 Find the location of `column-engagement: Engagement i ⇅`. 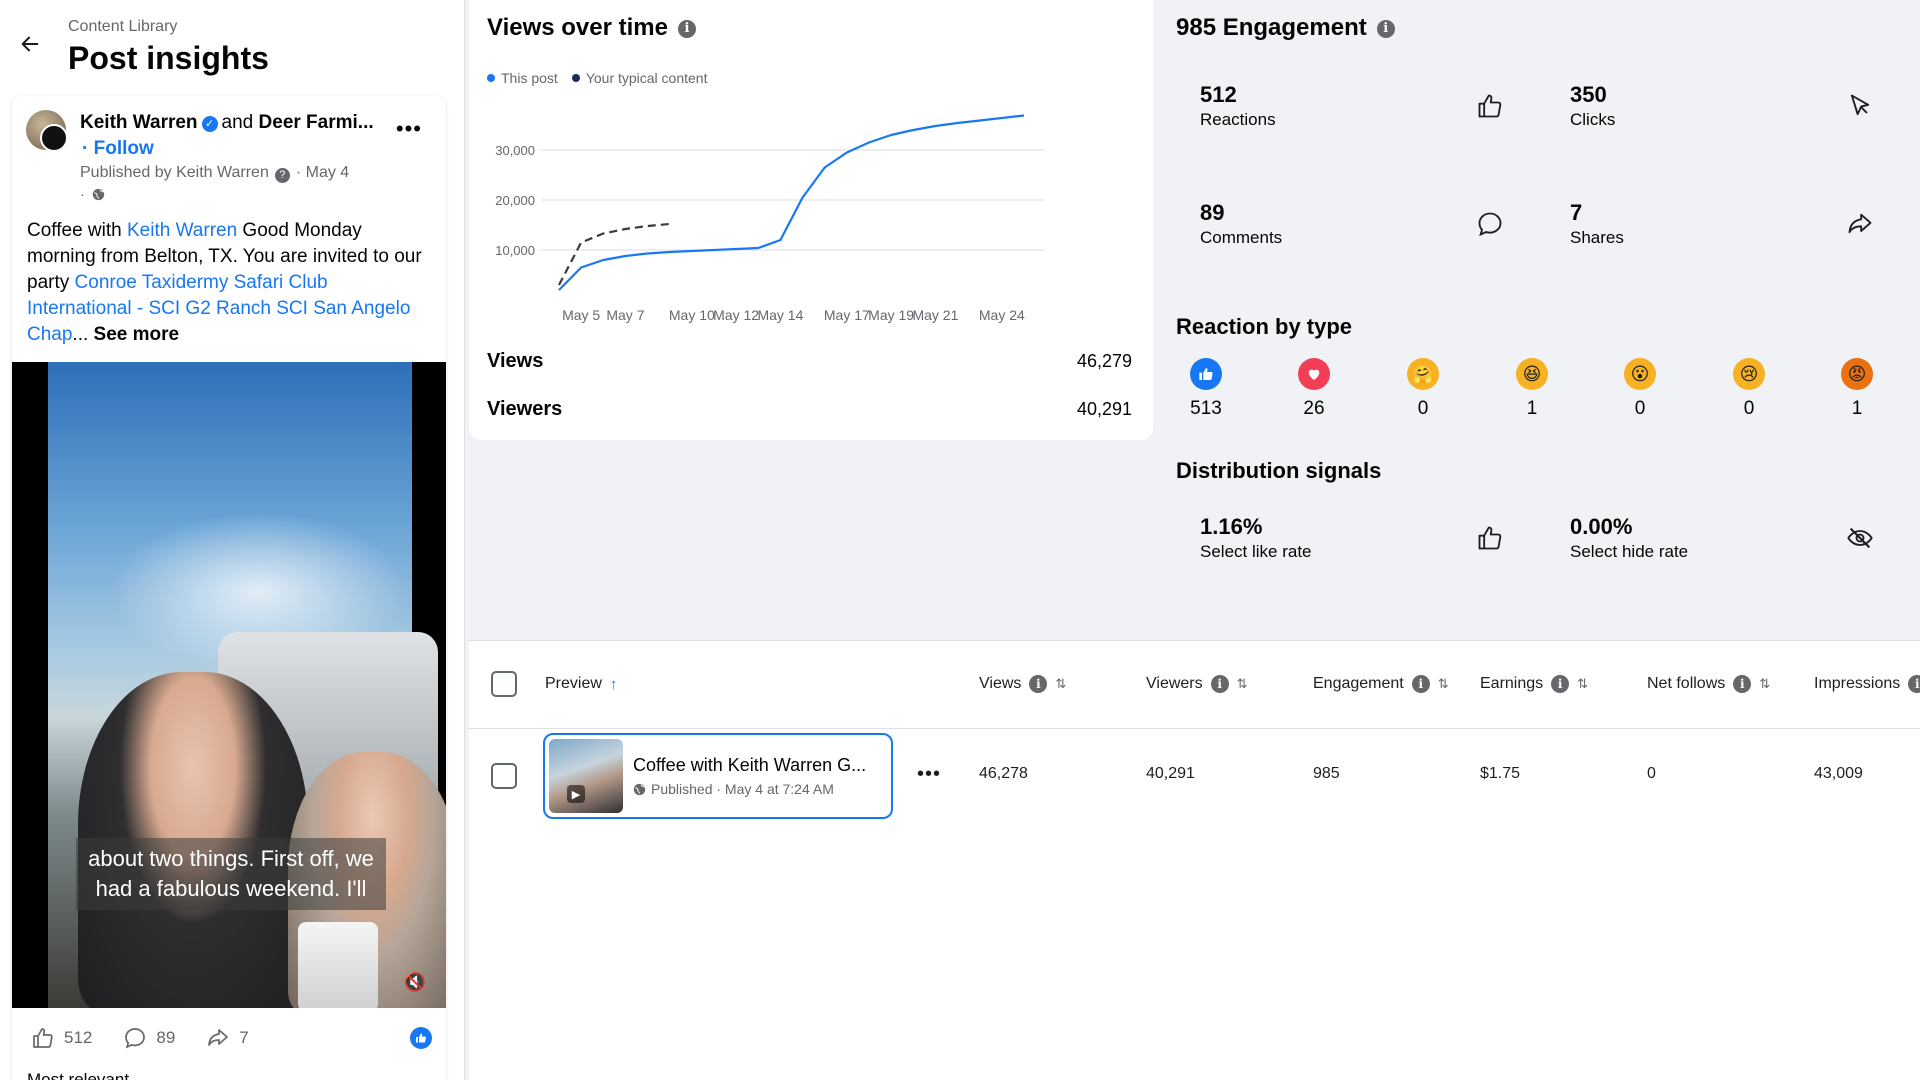

column-engagement: Engagement i ⇅ is located at coordinates (1381, 684).